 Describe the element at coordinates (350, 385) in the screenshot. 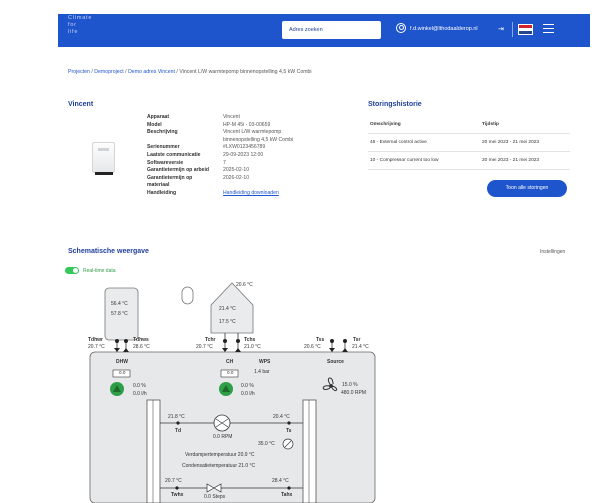

I see `fan-pct: 15.0 %` at that location.